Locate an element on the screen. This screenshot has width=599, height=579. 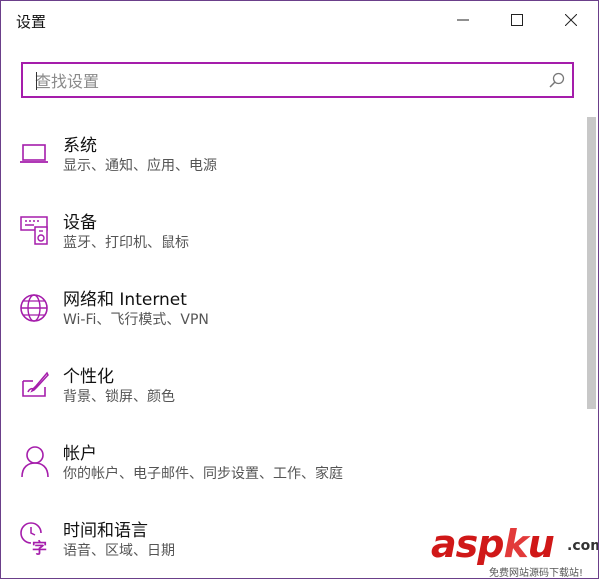
category-subtitle: 你的帐户、电子邮件、同步设置、工作、家庭 is located at coordinates (203, 474).